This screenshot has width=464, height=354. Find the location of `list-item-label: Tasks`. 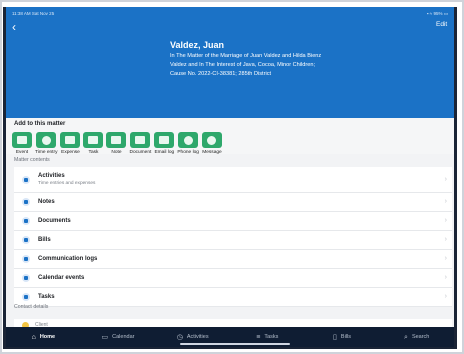

list-item-label: Tasks is located at coordinates (46, 297).